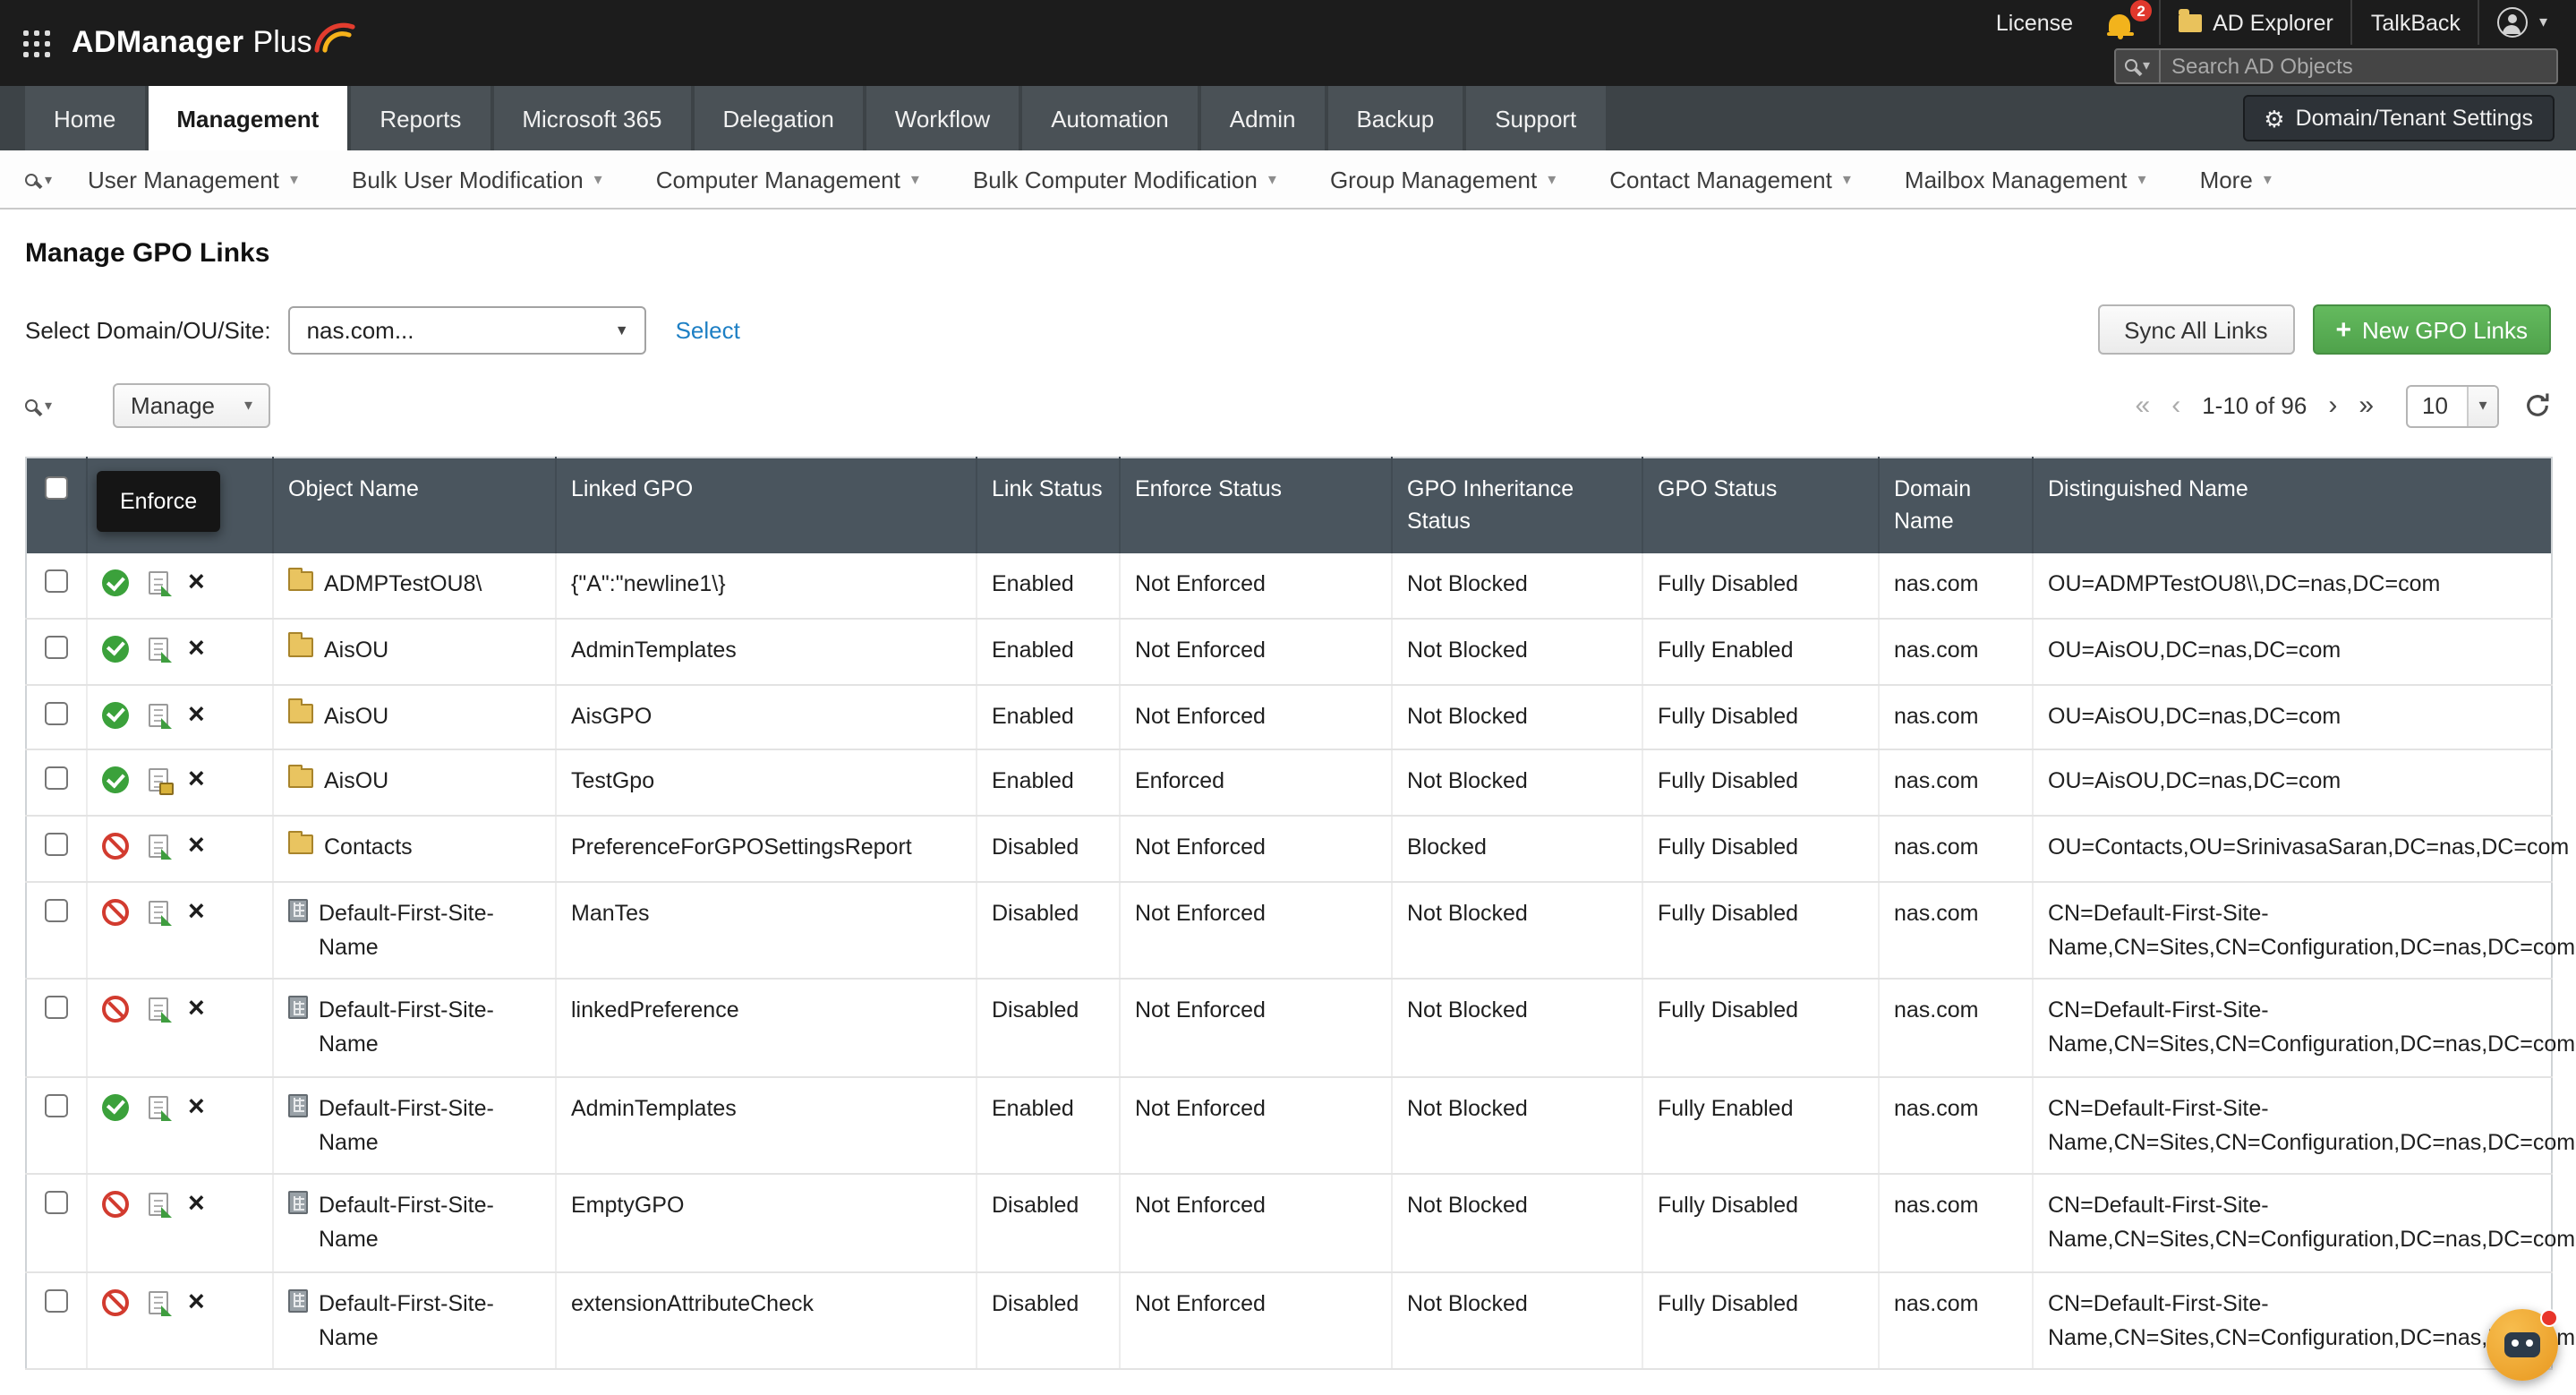  Describe the element at coordinates (2196, 329) in the screenshot. I see `sync-all-links-button: Sync All Links` at that location.